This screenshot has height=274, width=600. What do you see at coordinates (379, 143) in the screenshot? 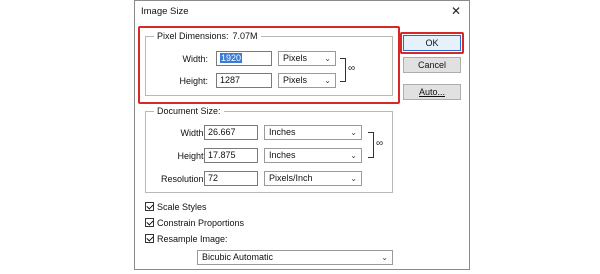
I see `chain-link-icon: ∞` at bounding box center [379, 143].